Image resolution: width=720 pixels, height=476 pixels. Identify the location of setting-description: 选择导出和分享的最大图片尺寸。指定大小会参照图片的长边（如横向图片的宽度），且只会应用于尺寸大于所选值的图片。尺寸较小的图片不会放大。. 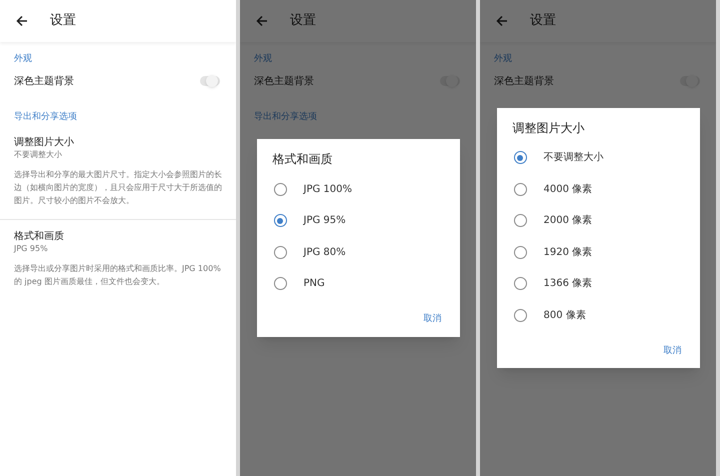
(118, 188).